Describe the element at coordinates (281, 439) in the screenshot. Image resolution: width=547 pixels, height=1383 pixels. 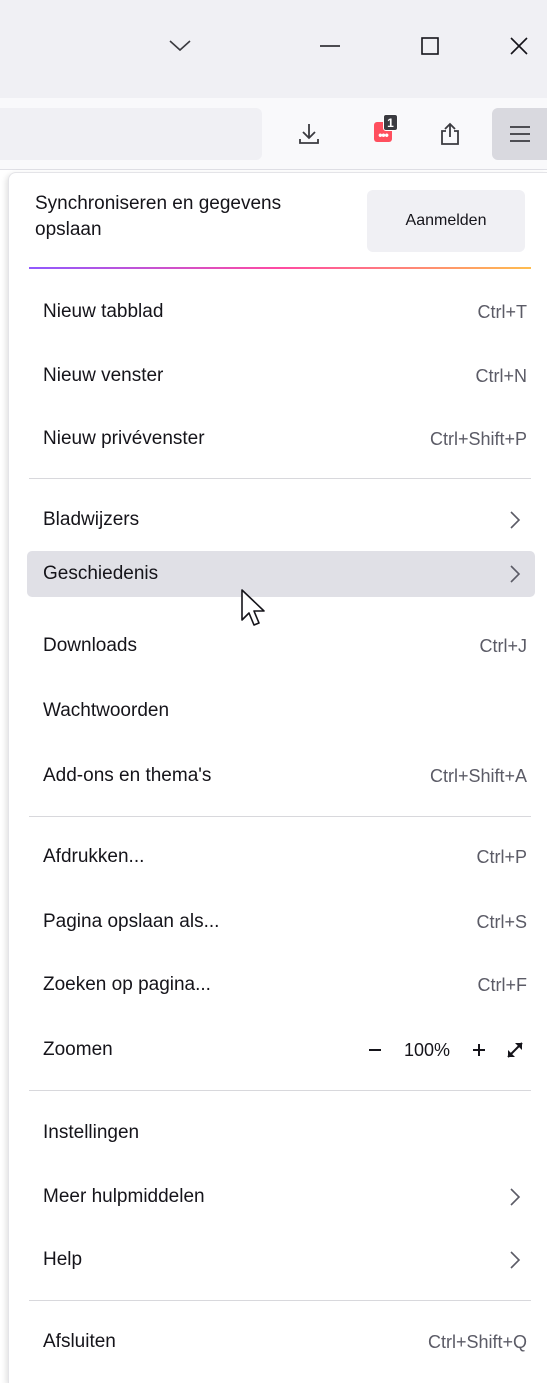
I see `menu-item-new-private-window: Nieuw privévenster Ctrl+Shift+P` at that location.